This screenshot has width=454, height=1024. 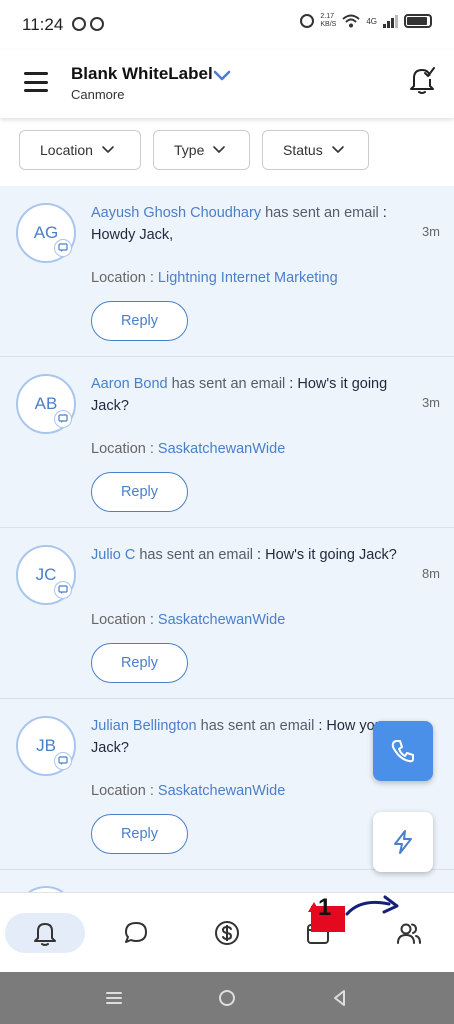 I want to click on bell-check-icon, so click(x=422, y=80).